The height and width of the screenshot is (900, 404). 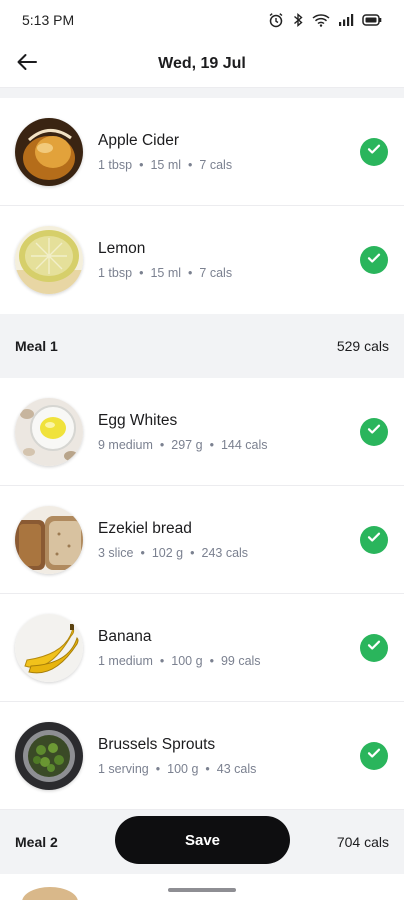 I want to click on food-name: Brussels Sprouts, so click(x=157, y=744).